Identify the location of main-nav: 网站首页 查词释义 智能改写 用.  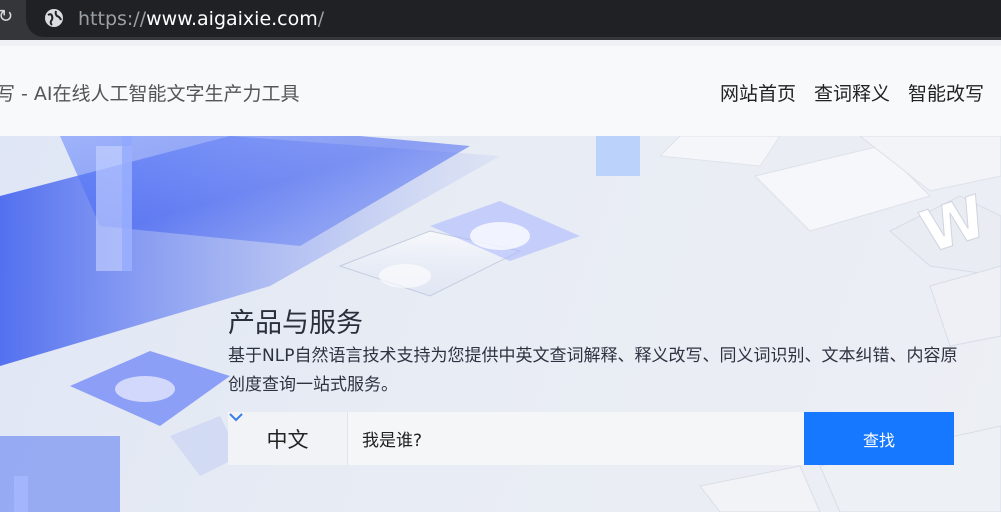
(860, 92).